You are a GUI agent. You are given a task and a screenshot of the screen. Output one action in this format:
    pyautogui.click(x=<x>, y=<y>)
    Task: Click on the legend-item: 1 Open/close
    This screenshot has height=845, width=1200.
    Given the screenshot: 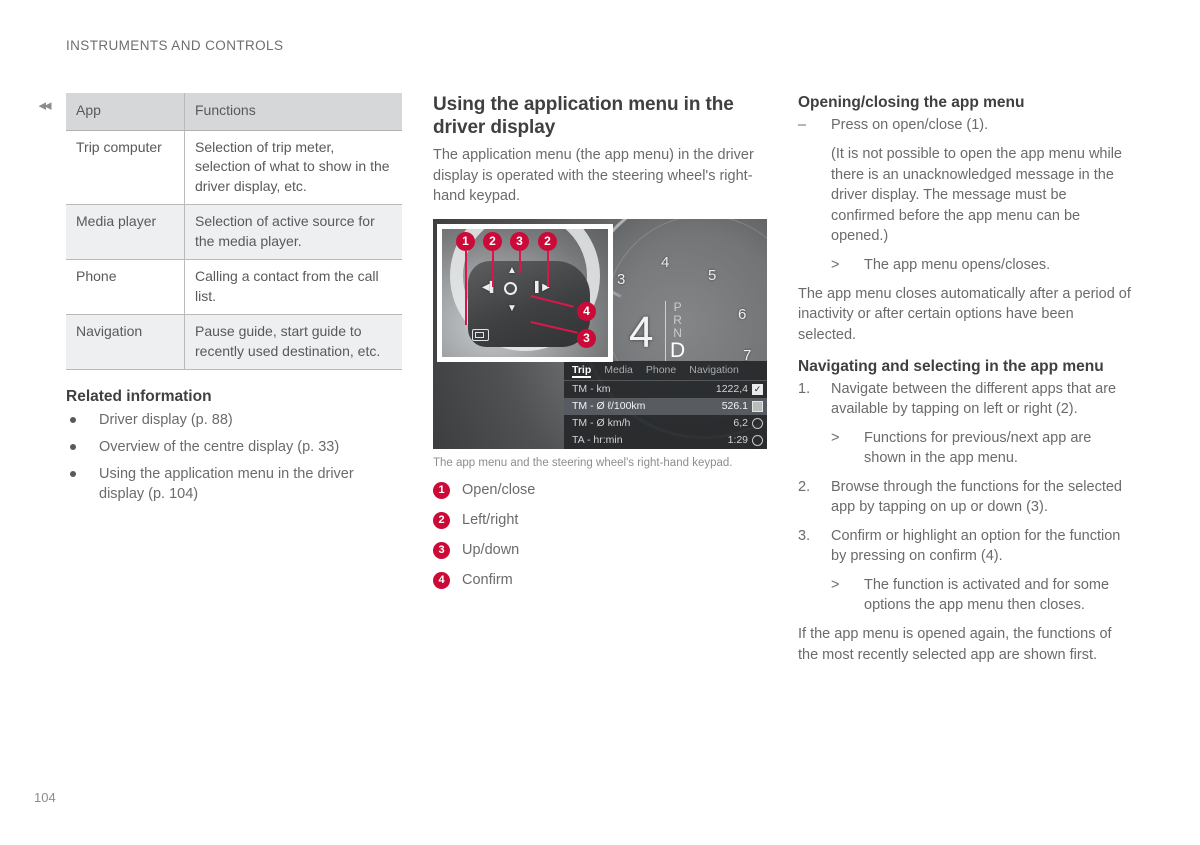 What is the action you would take?
    pyautogui.click(x=601, y=490)
    